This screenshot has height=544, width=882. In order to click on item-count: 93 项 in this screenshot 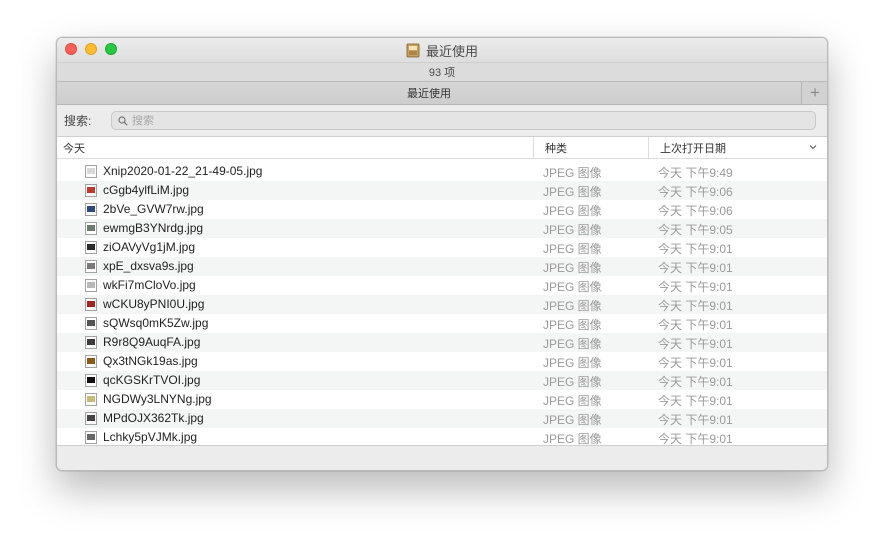, I will do `click(442, 73)`.